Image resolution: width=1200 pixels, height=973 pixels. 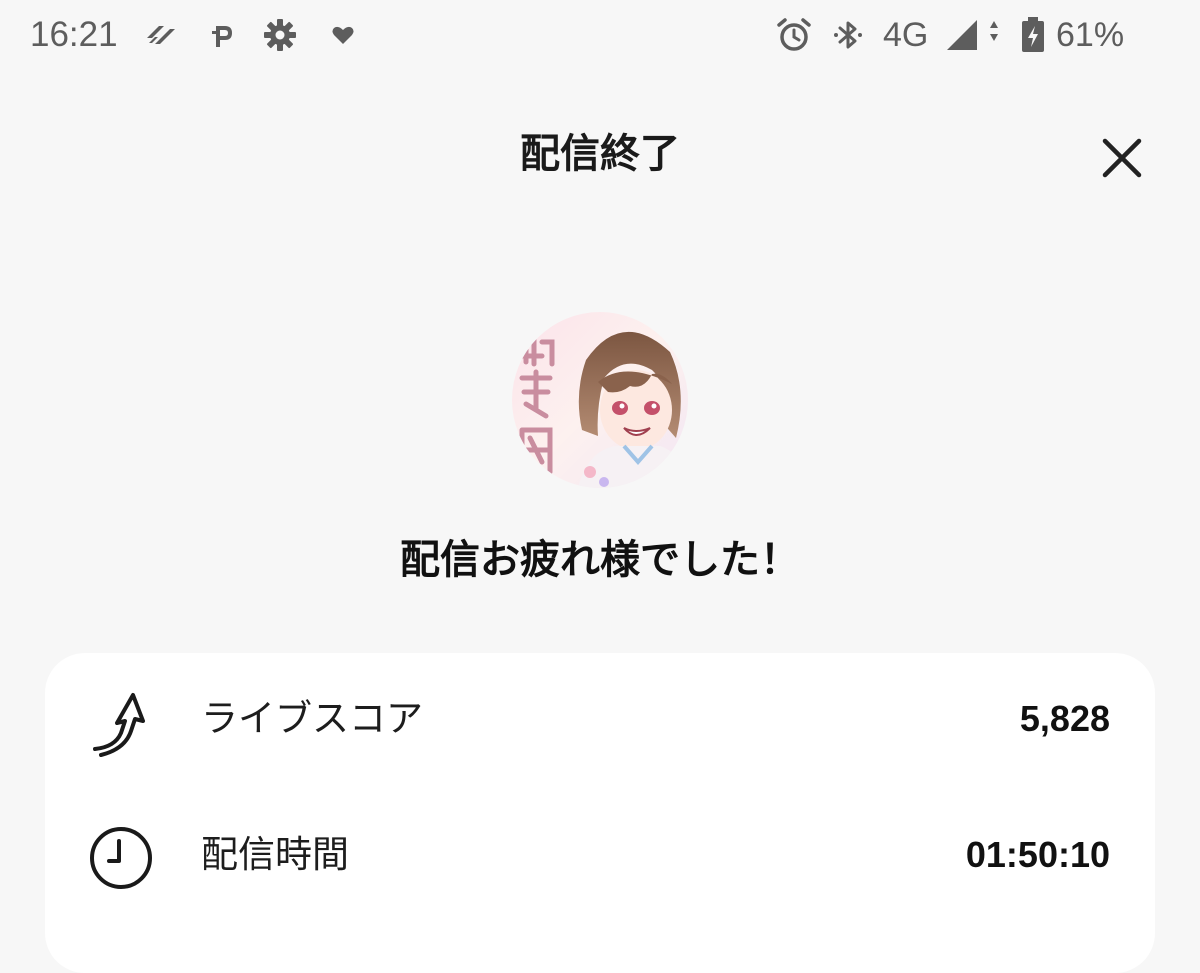 I want to click on close-icon, so click(x=1122, y=158).